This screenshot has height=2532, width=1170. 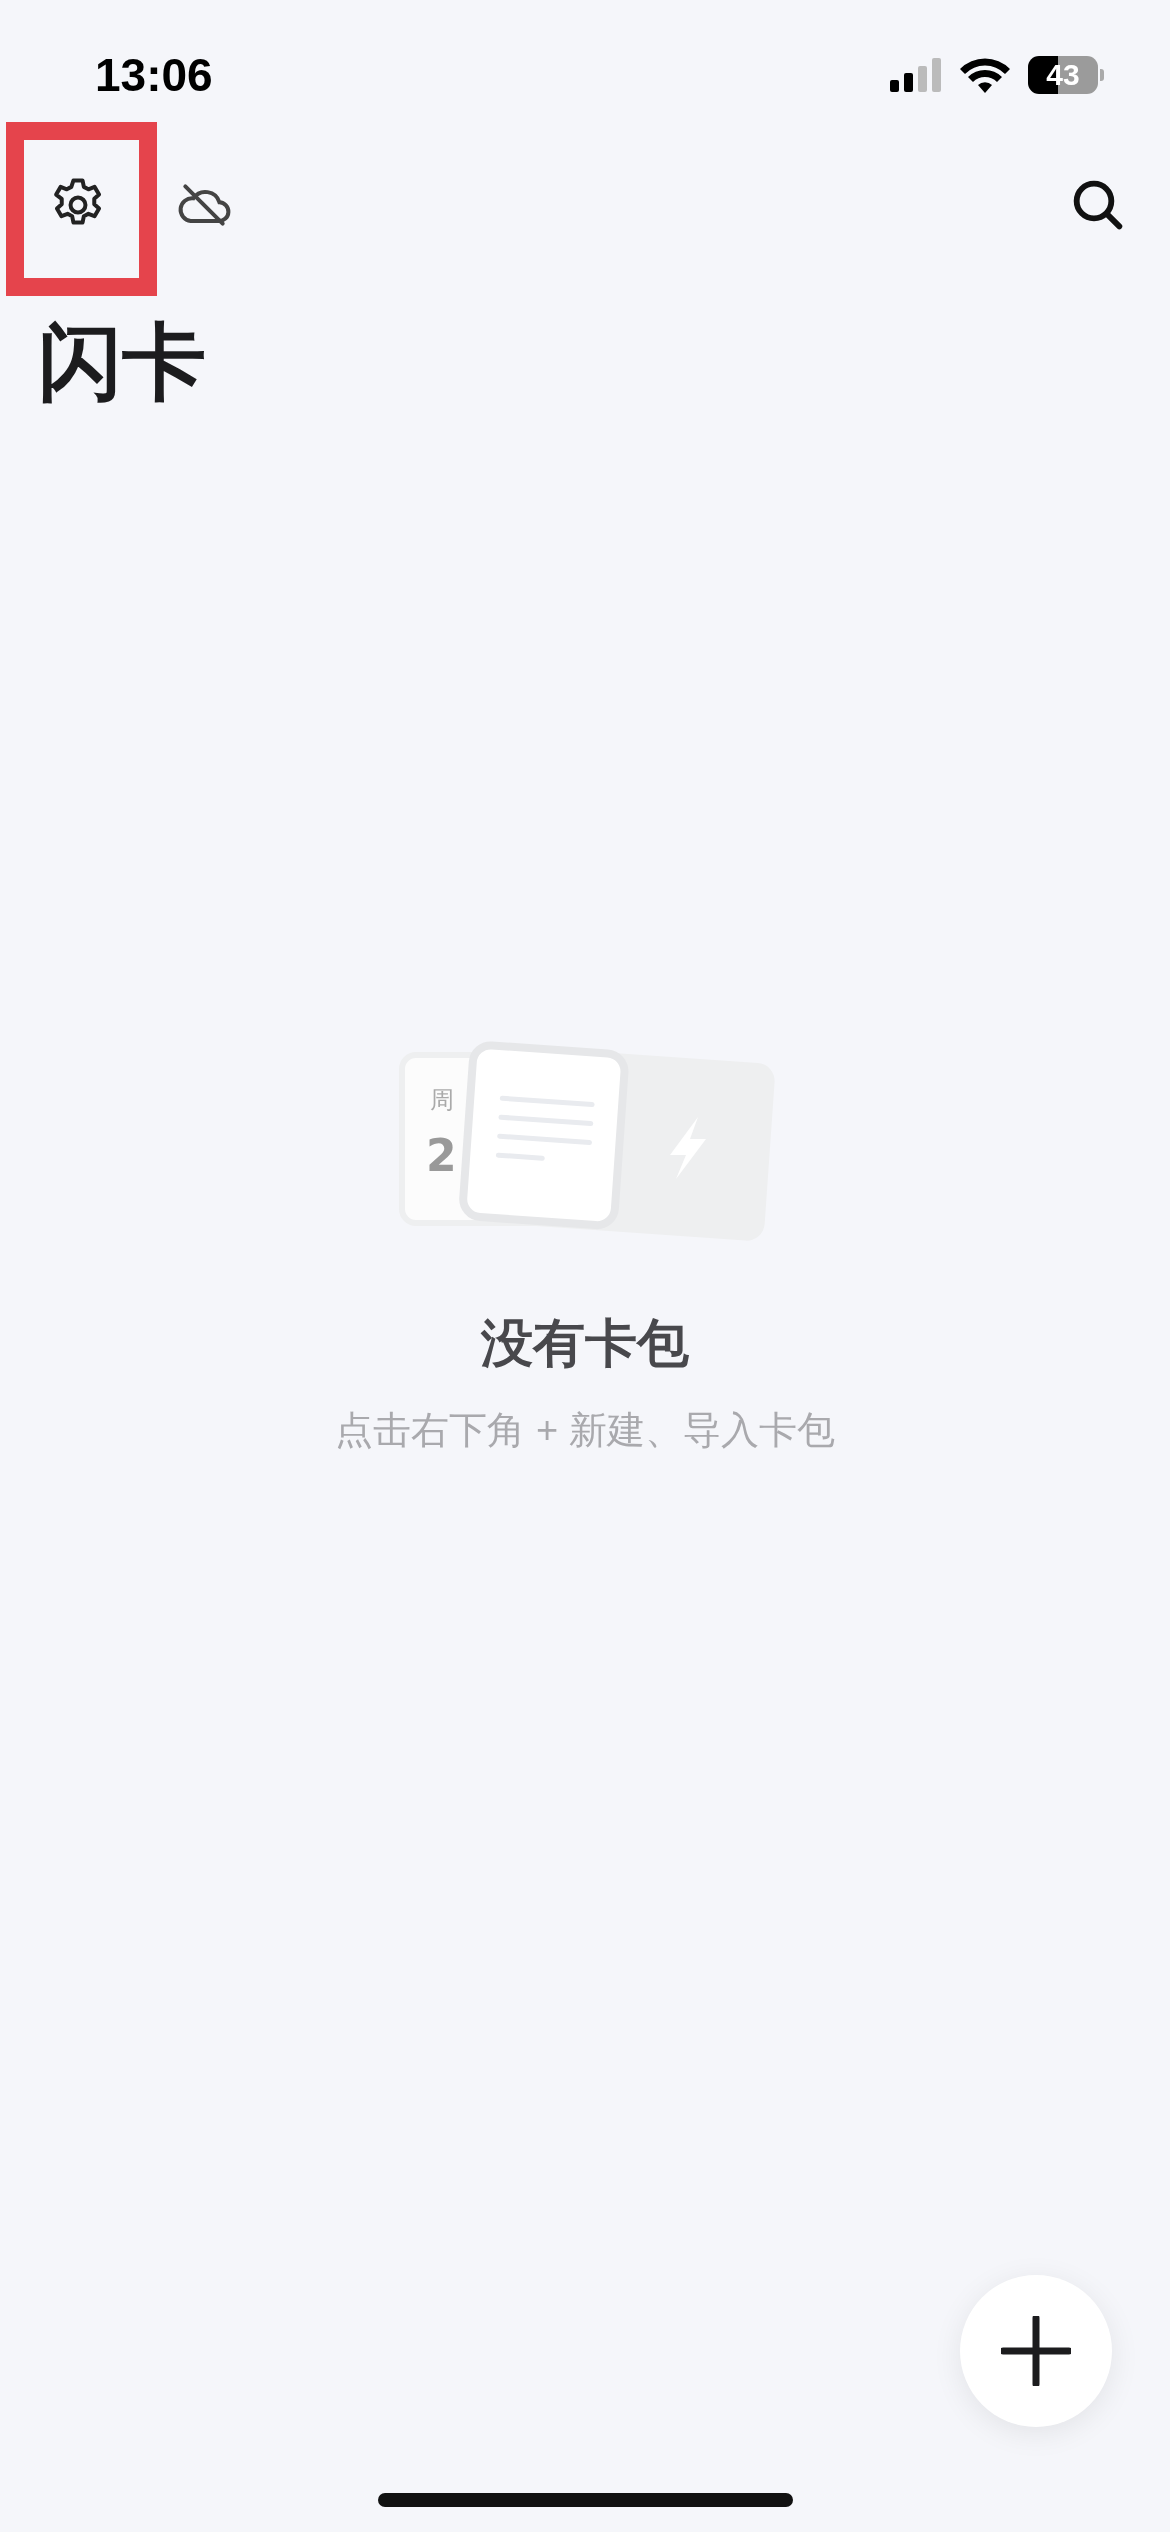 I want to click on plus-icon, so click(x=1036, y=2351).